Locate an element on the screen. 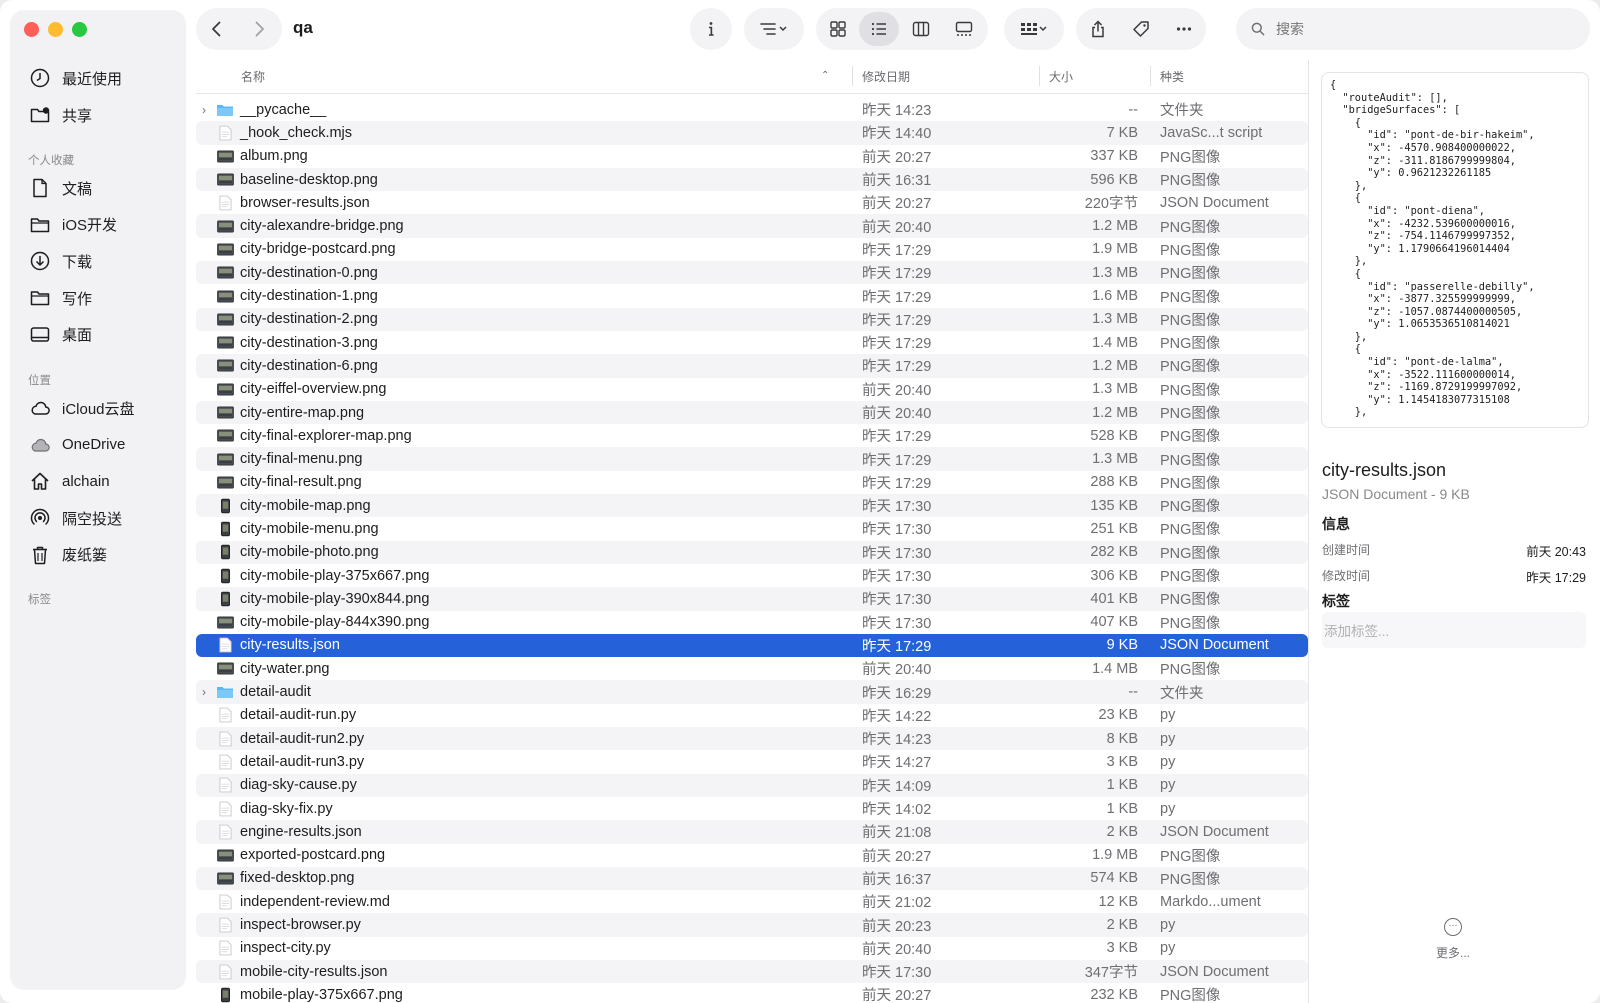 The width and height of the screenshot is (1600, 1003). locations-header: 位置 is located at coordinates (39, 381).